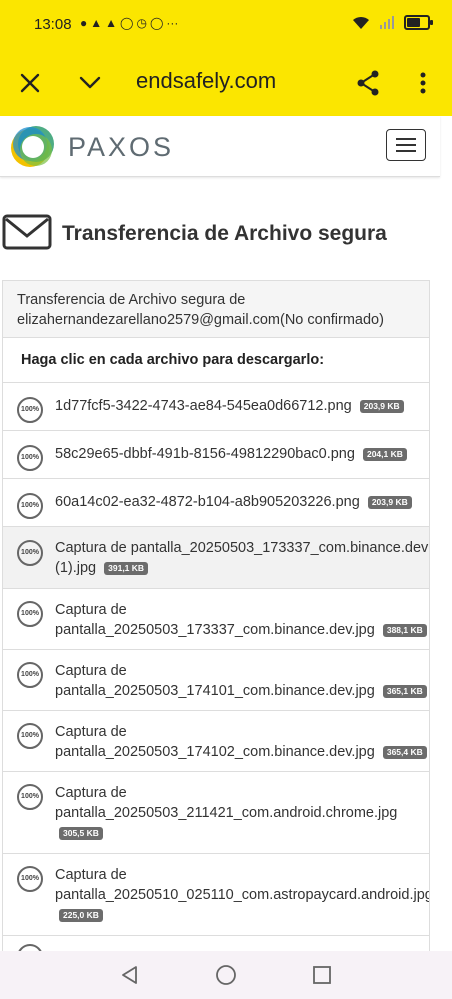 This screenshot has width=452, height=999. I want to click on paxos-logo-icon, so click(32, 146).